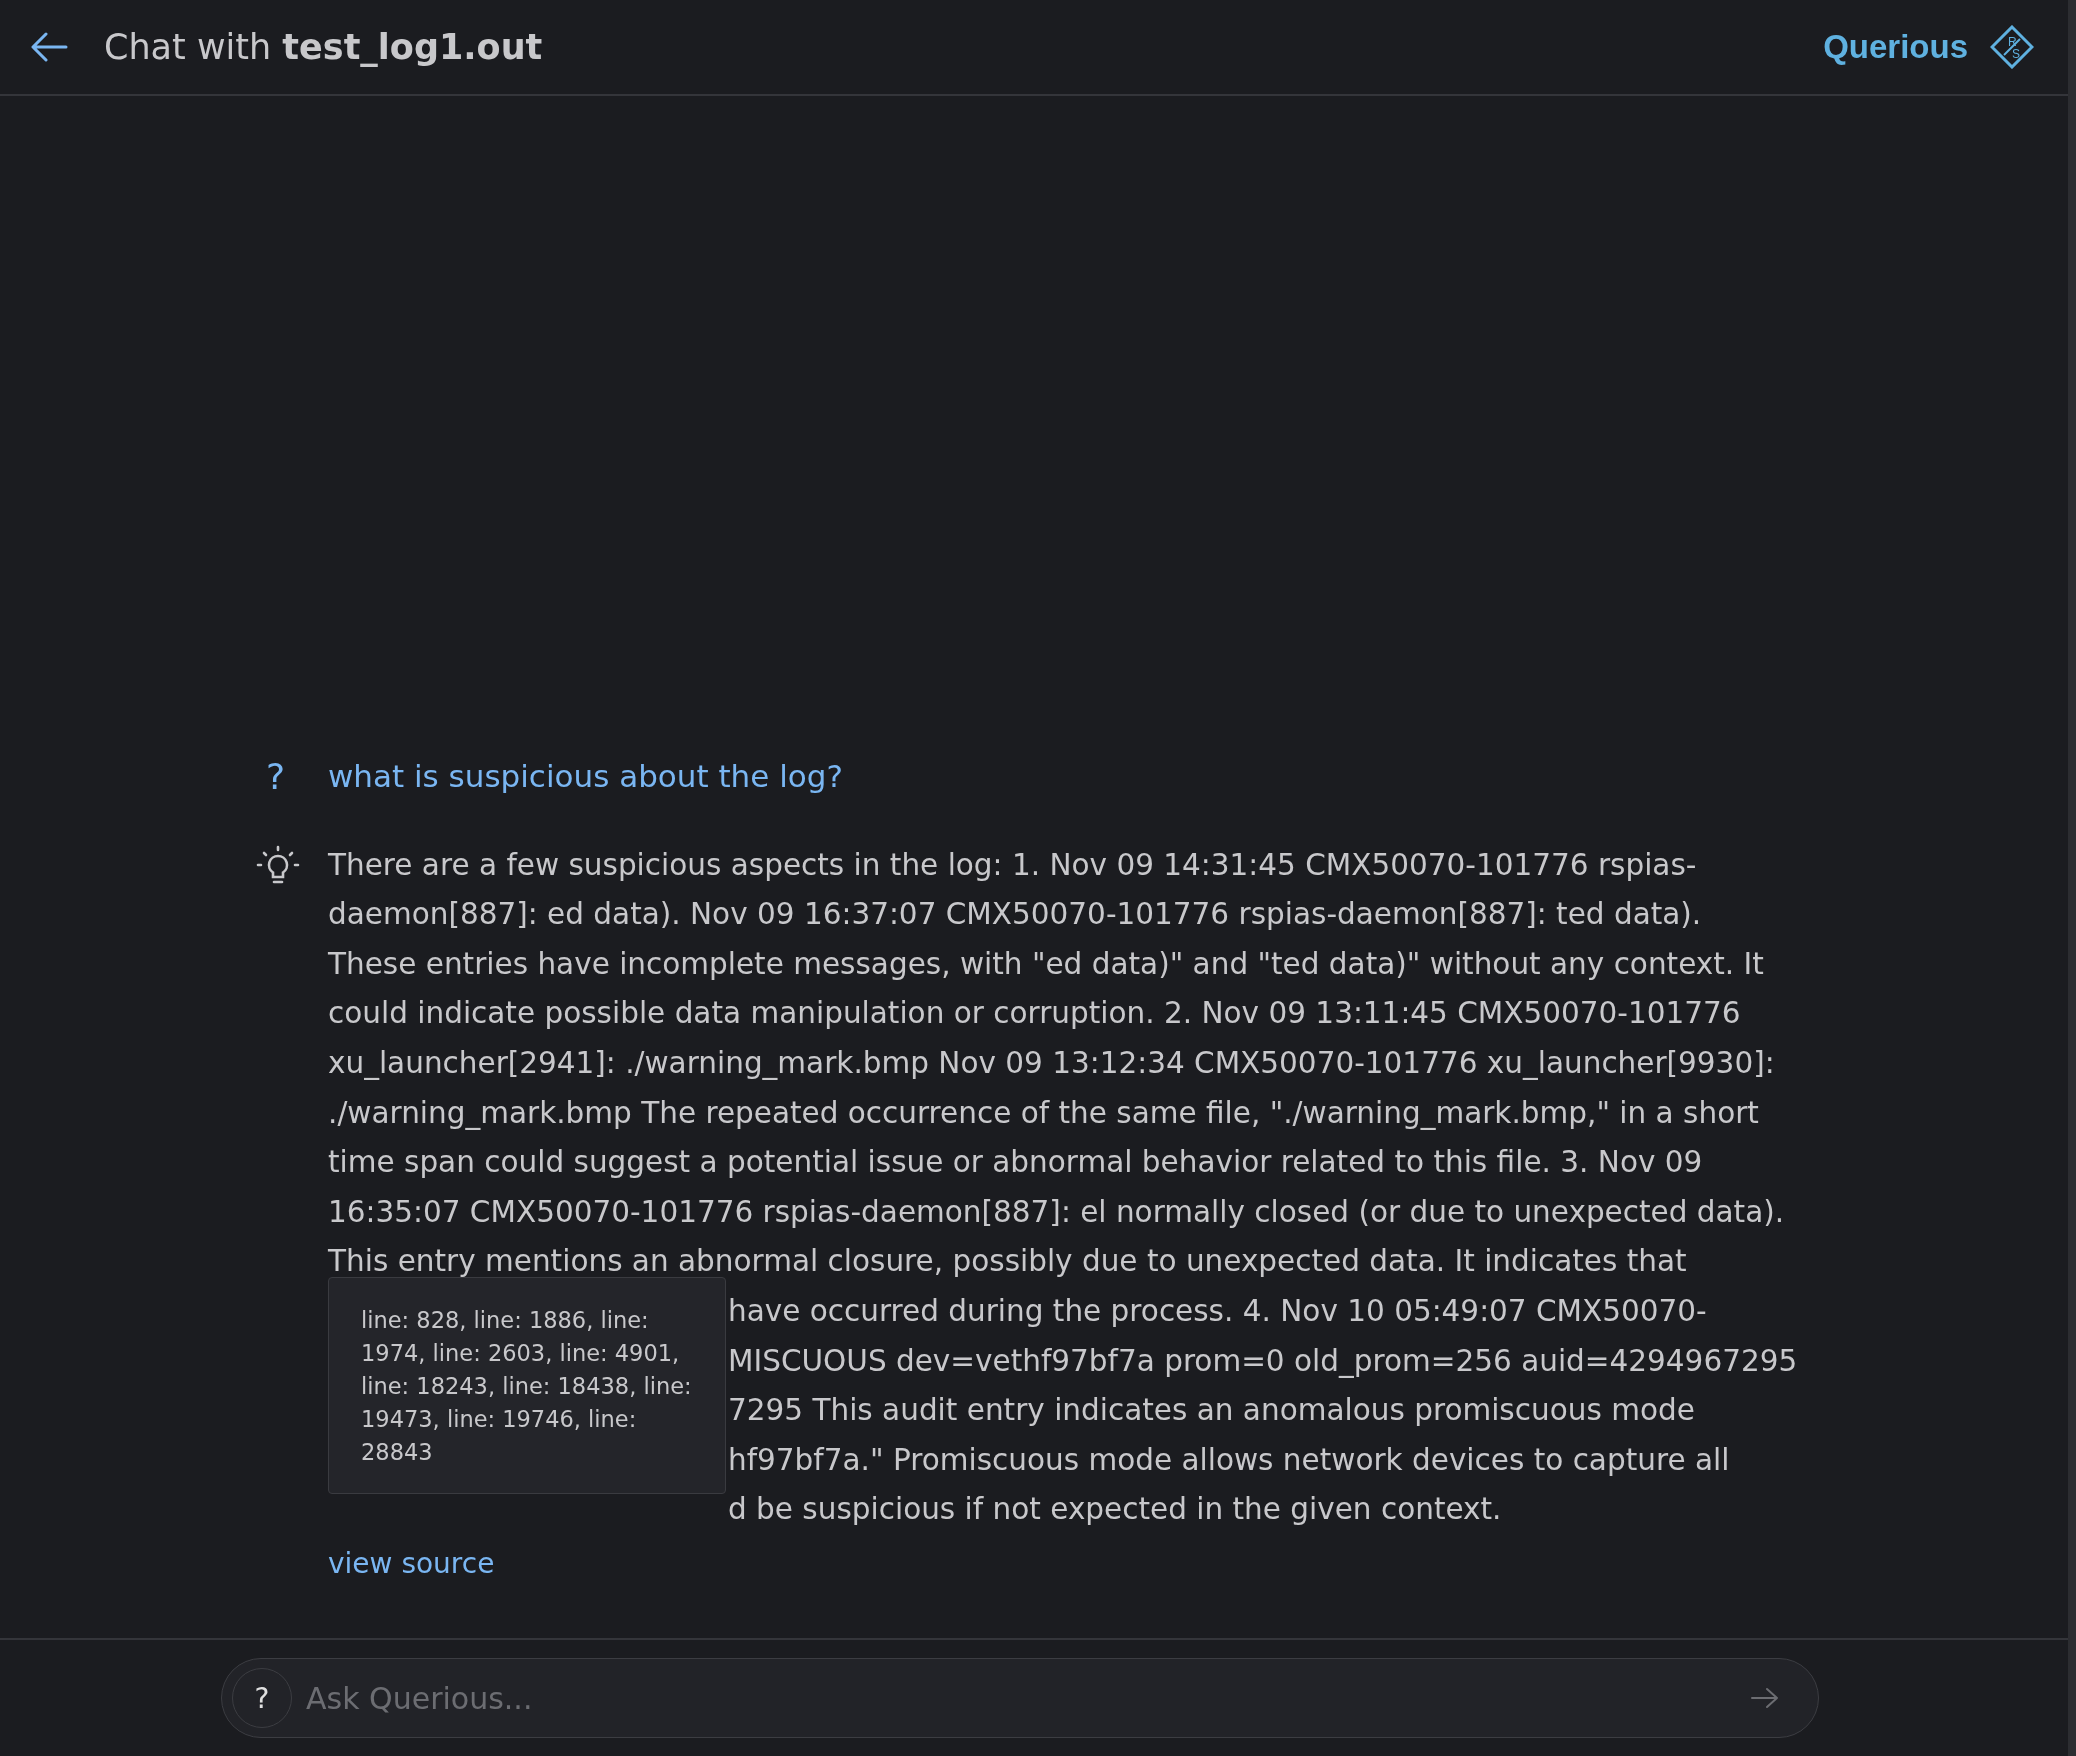  I want to click on logo-icon: R S, so click(2012, 47).